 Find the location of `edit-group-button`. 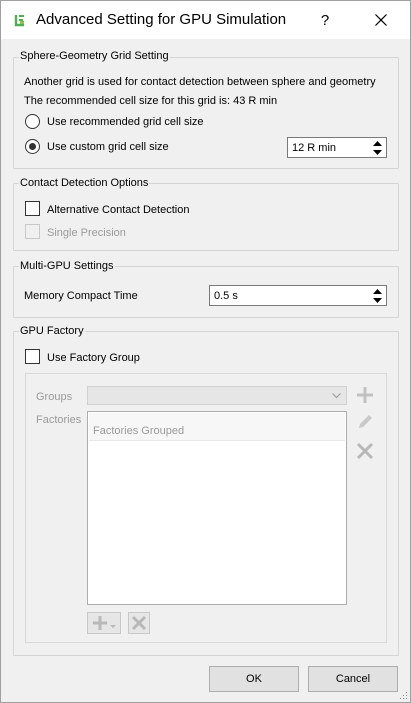

edit-group-button is located at coordinates (365, 422).